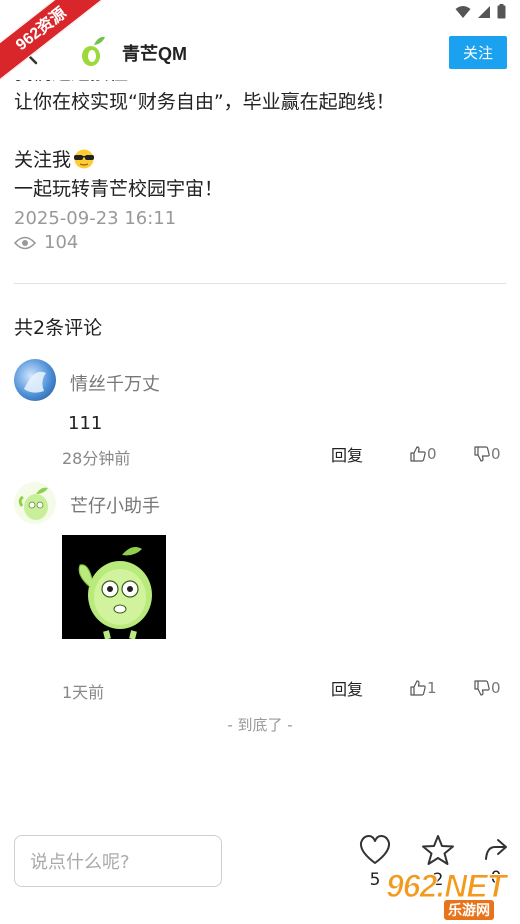 The height and width of the screenshot is (924, 520). What do you see at coordinates (83, 692) in the screenshot?
I see `comment-time: 1天前` at bounding box center [83, 692].